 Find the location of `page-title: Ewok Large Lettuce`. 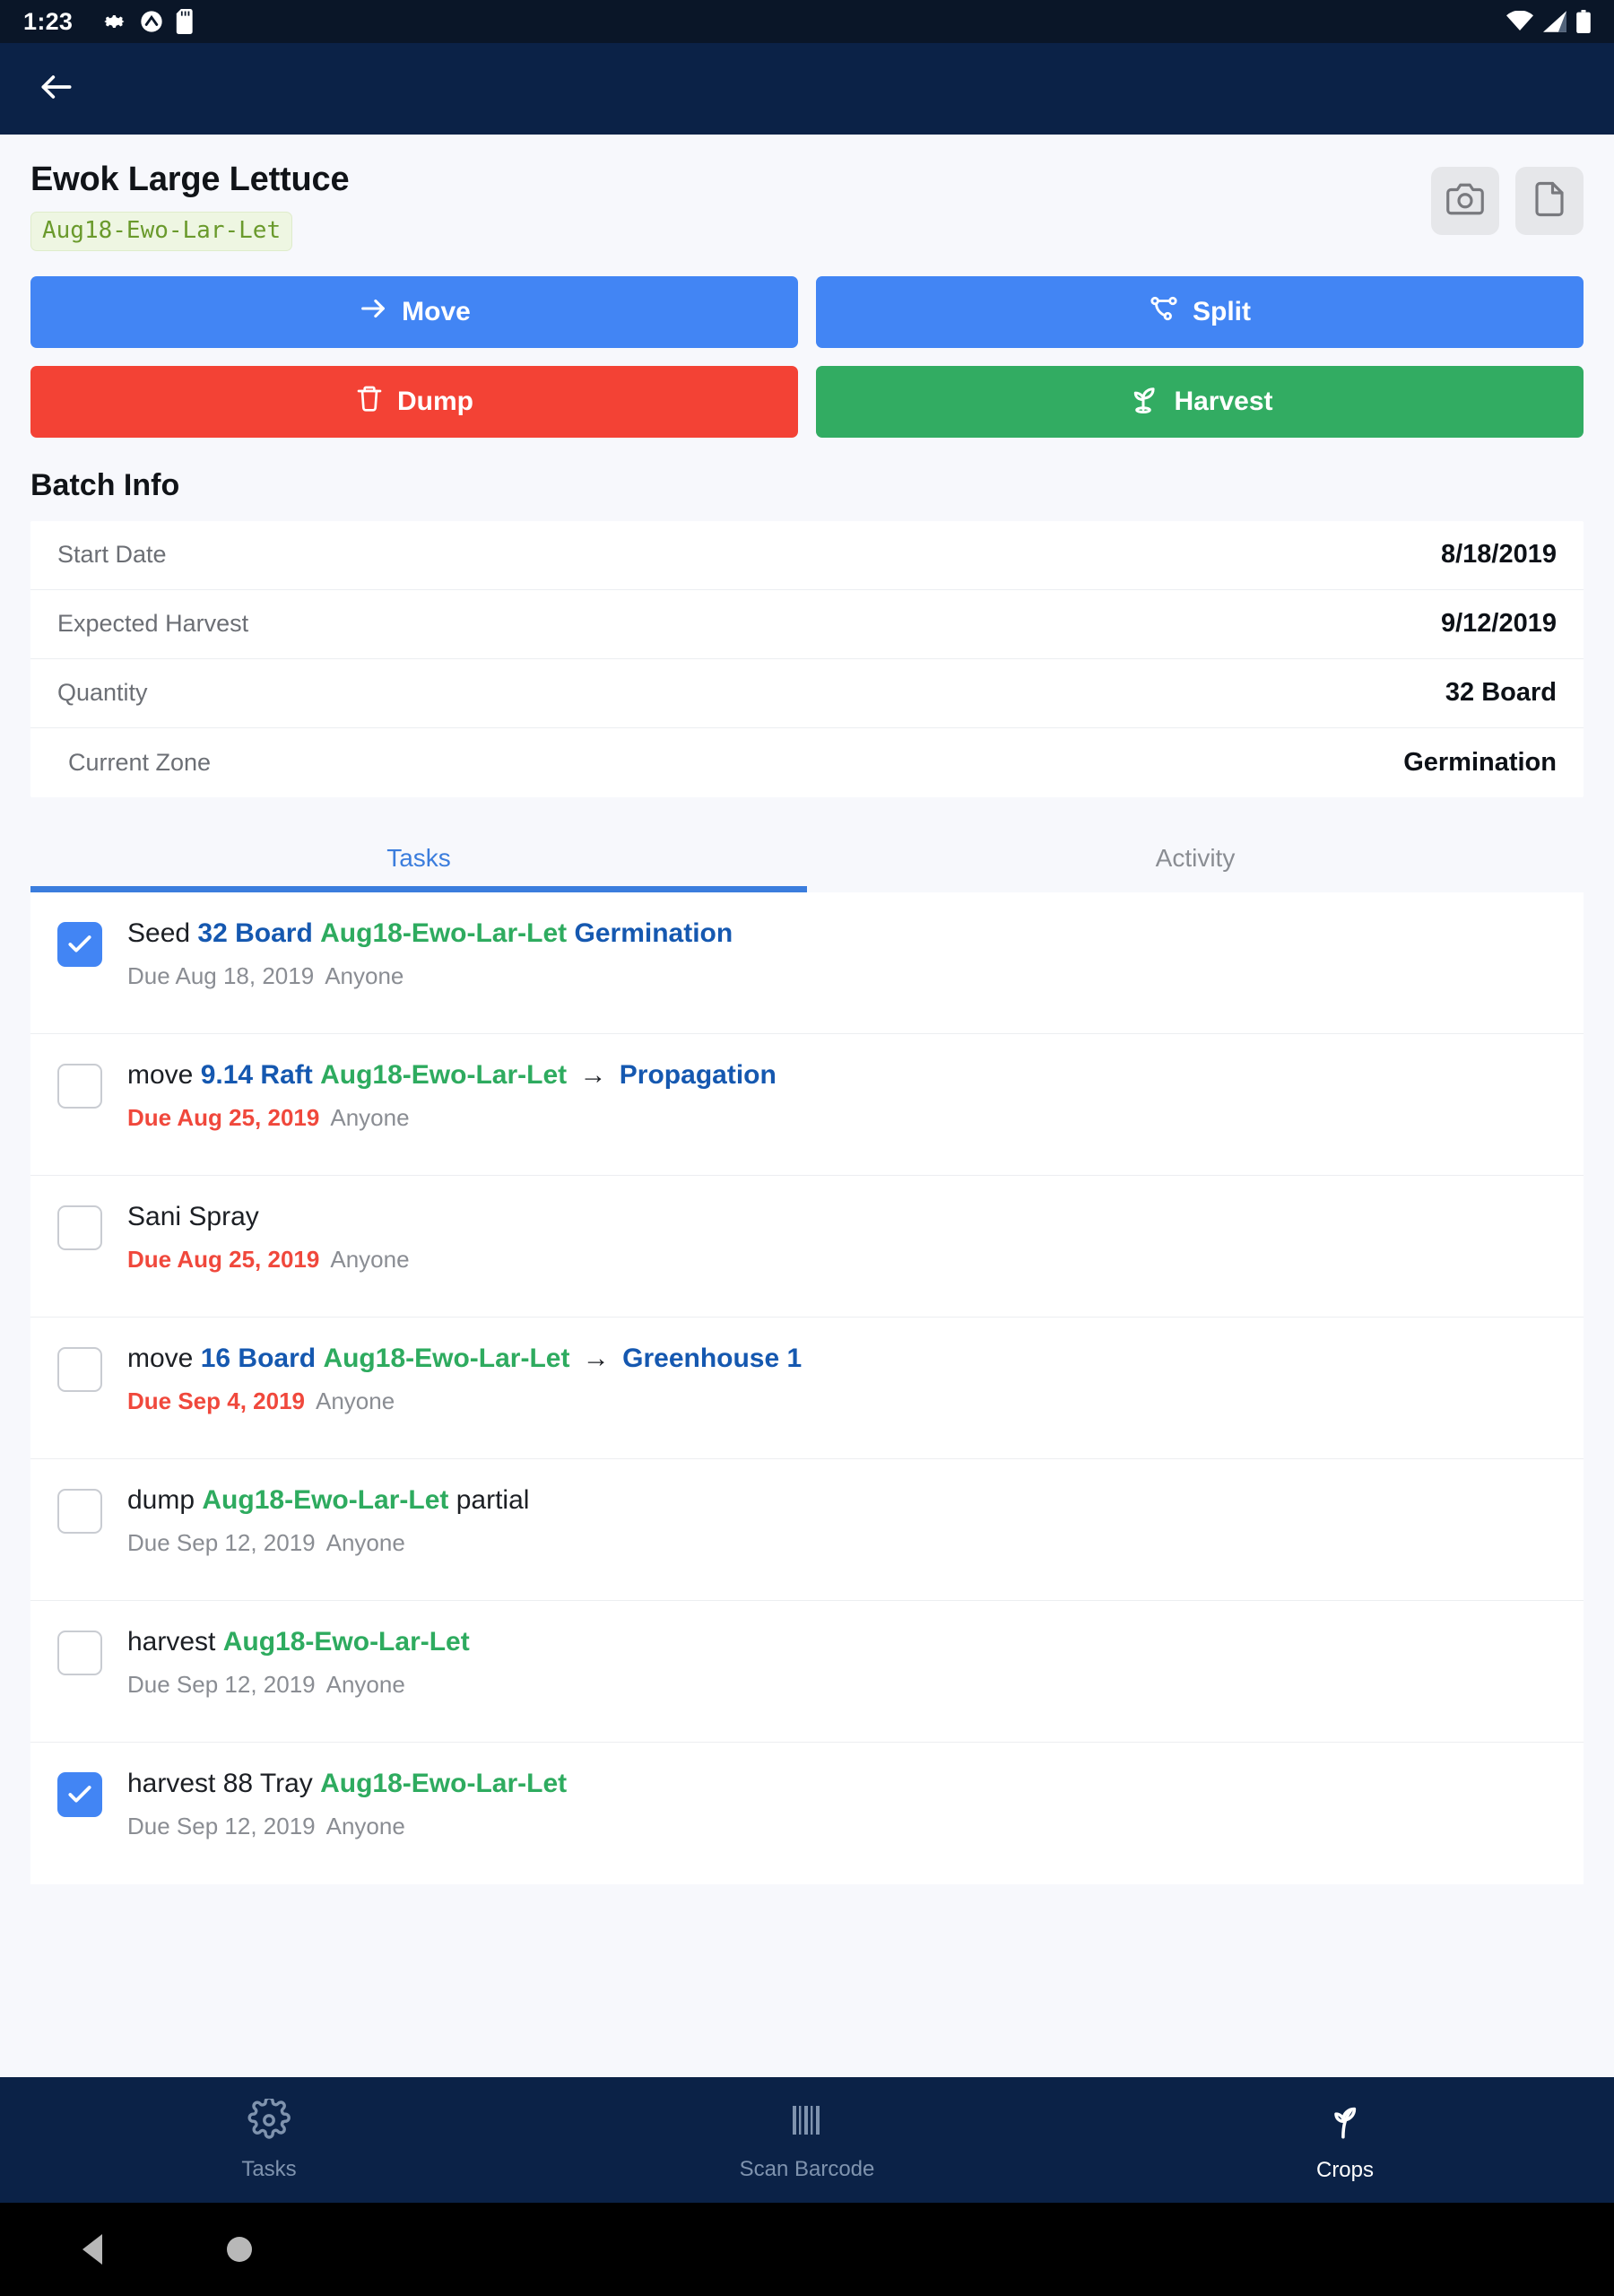

page-title: Ewok Large Lettuce is located at coordinates (190, 179).